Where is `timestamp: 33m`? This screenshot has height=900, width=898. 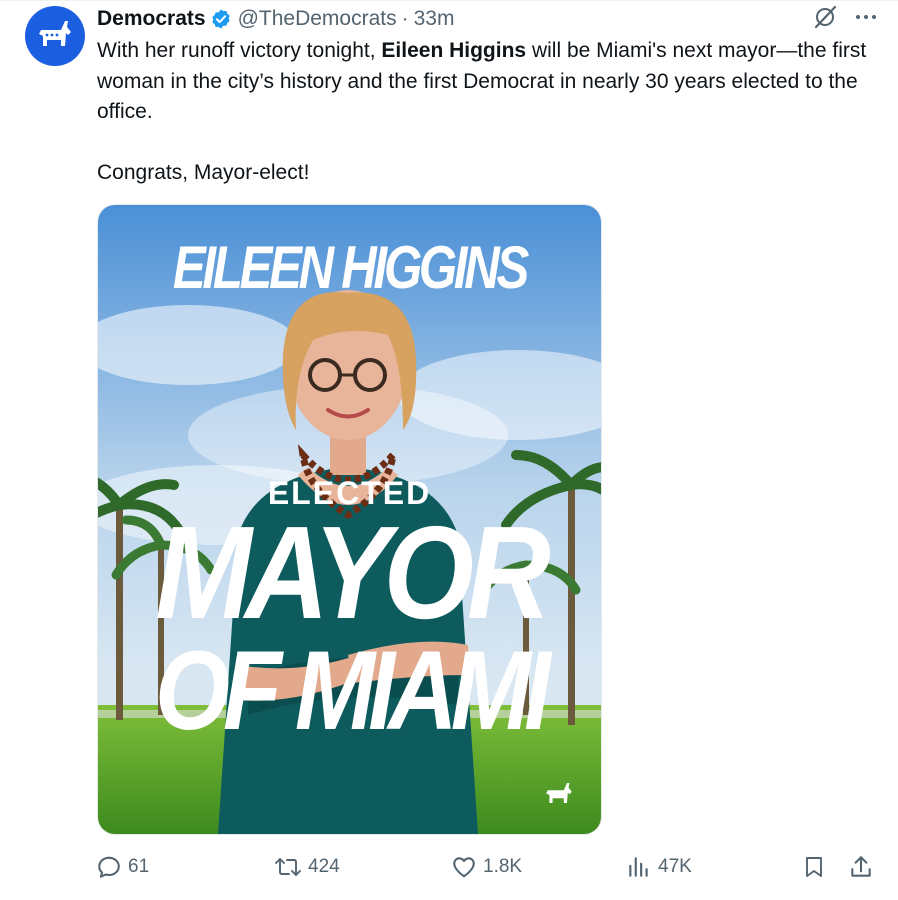 timestamp: 33m is located at coordinates (434, 19).